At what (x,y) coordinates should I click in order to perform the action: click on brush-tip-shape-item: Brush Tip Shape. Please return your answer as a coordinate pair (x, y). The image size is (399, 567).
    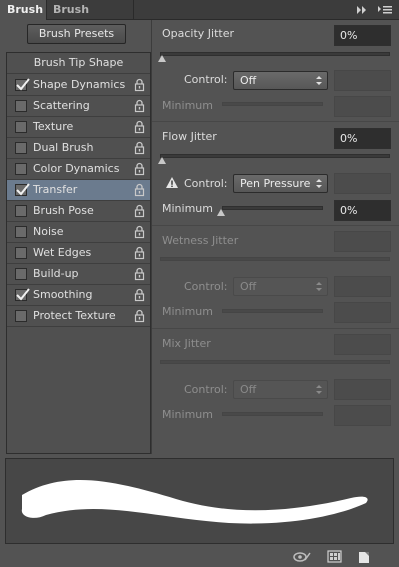
    Looking at the image, I should click on (78, 63).